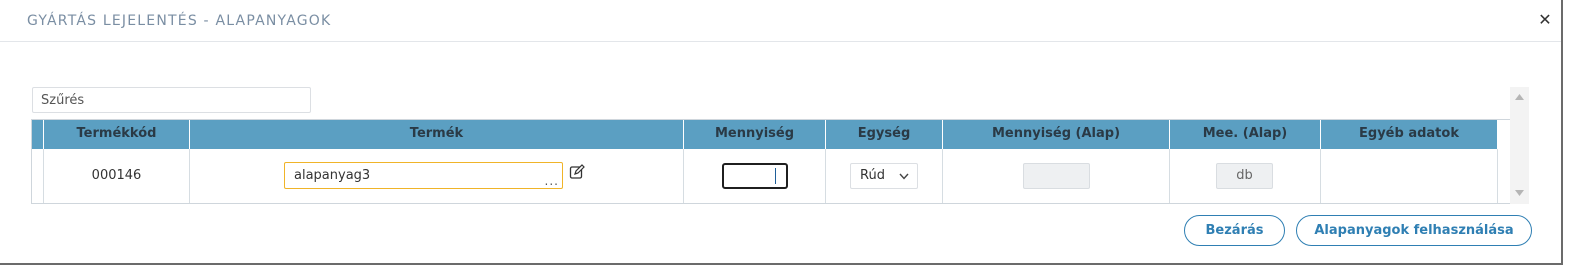 This screenshot has height=267, width=1575. I want to click on edit-icon, so click(577, 172).